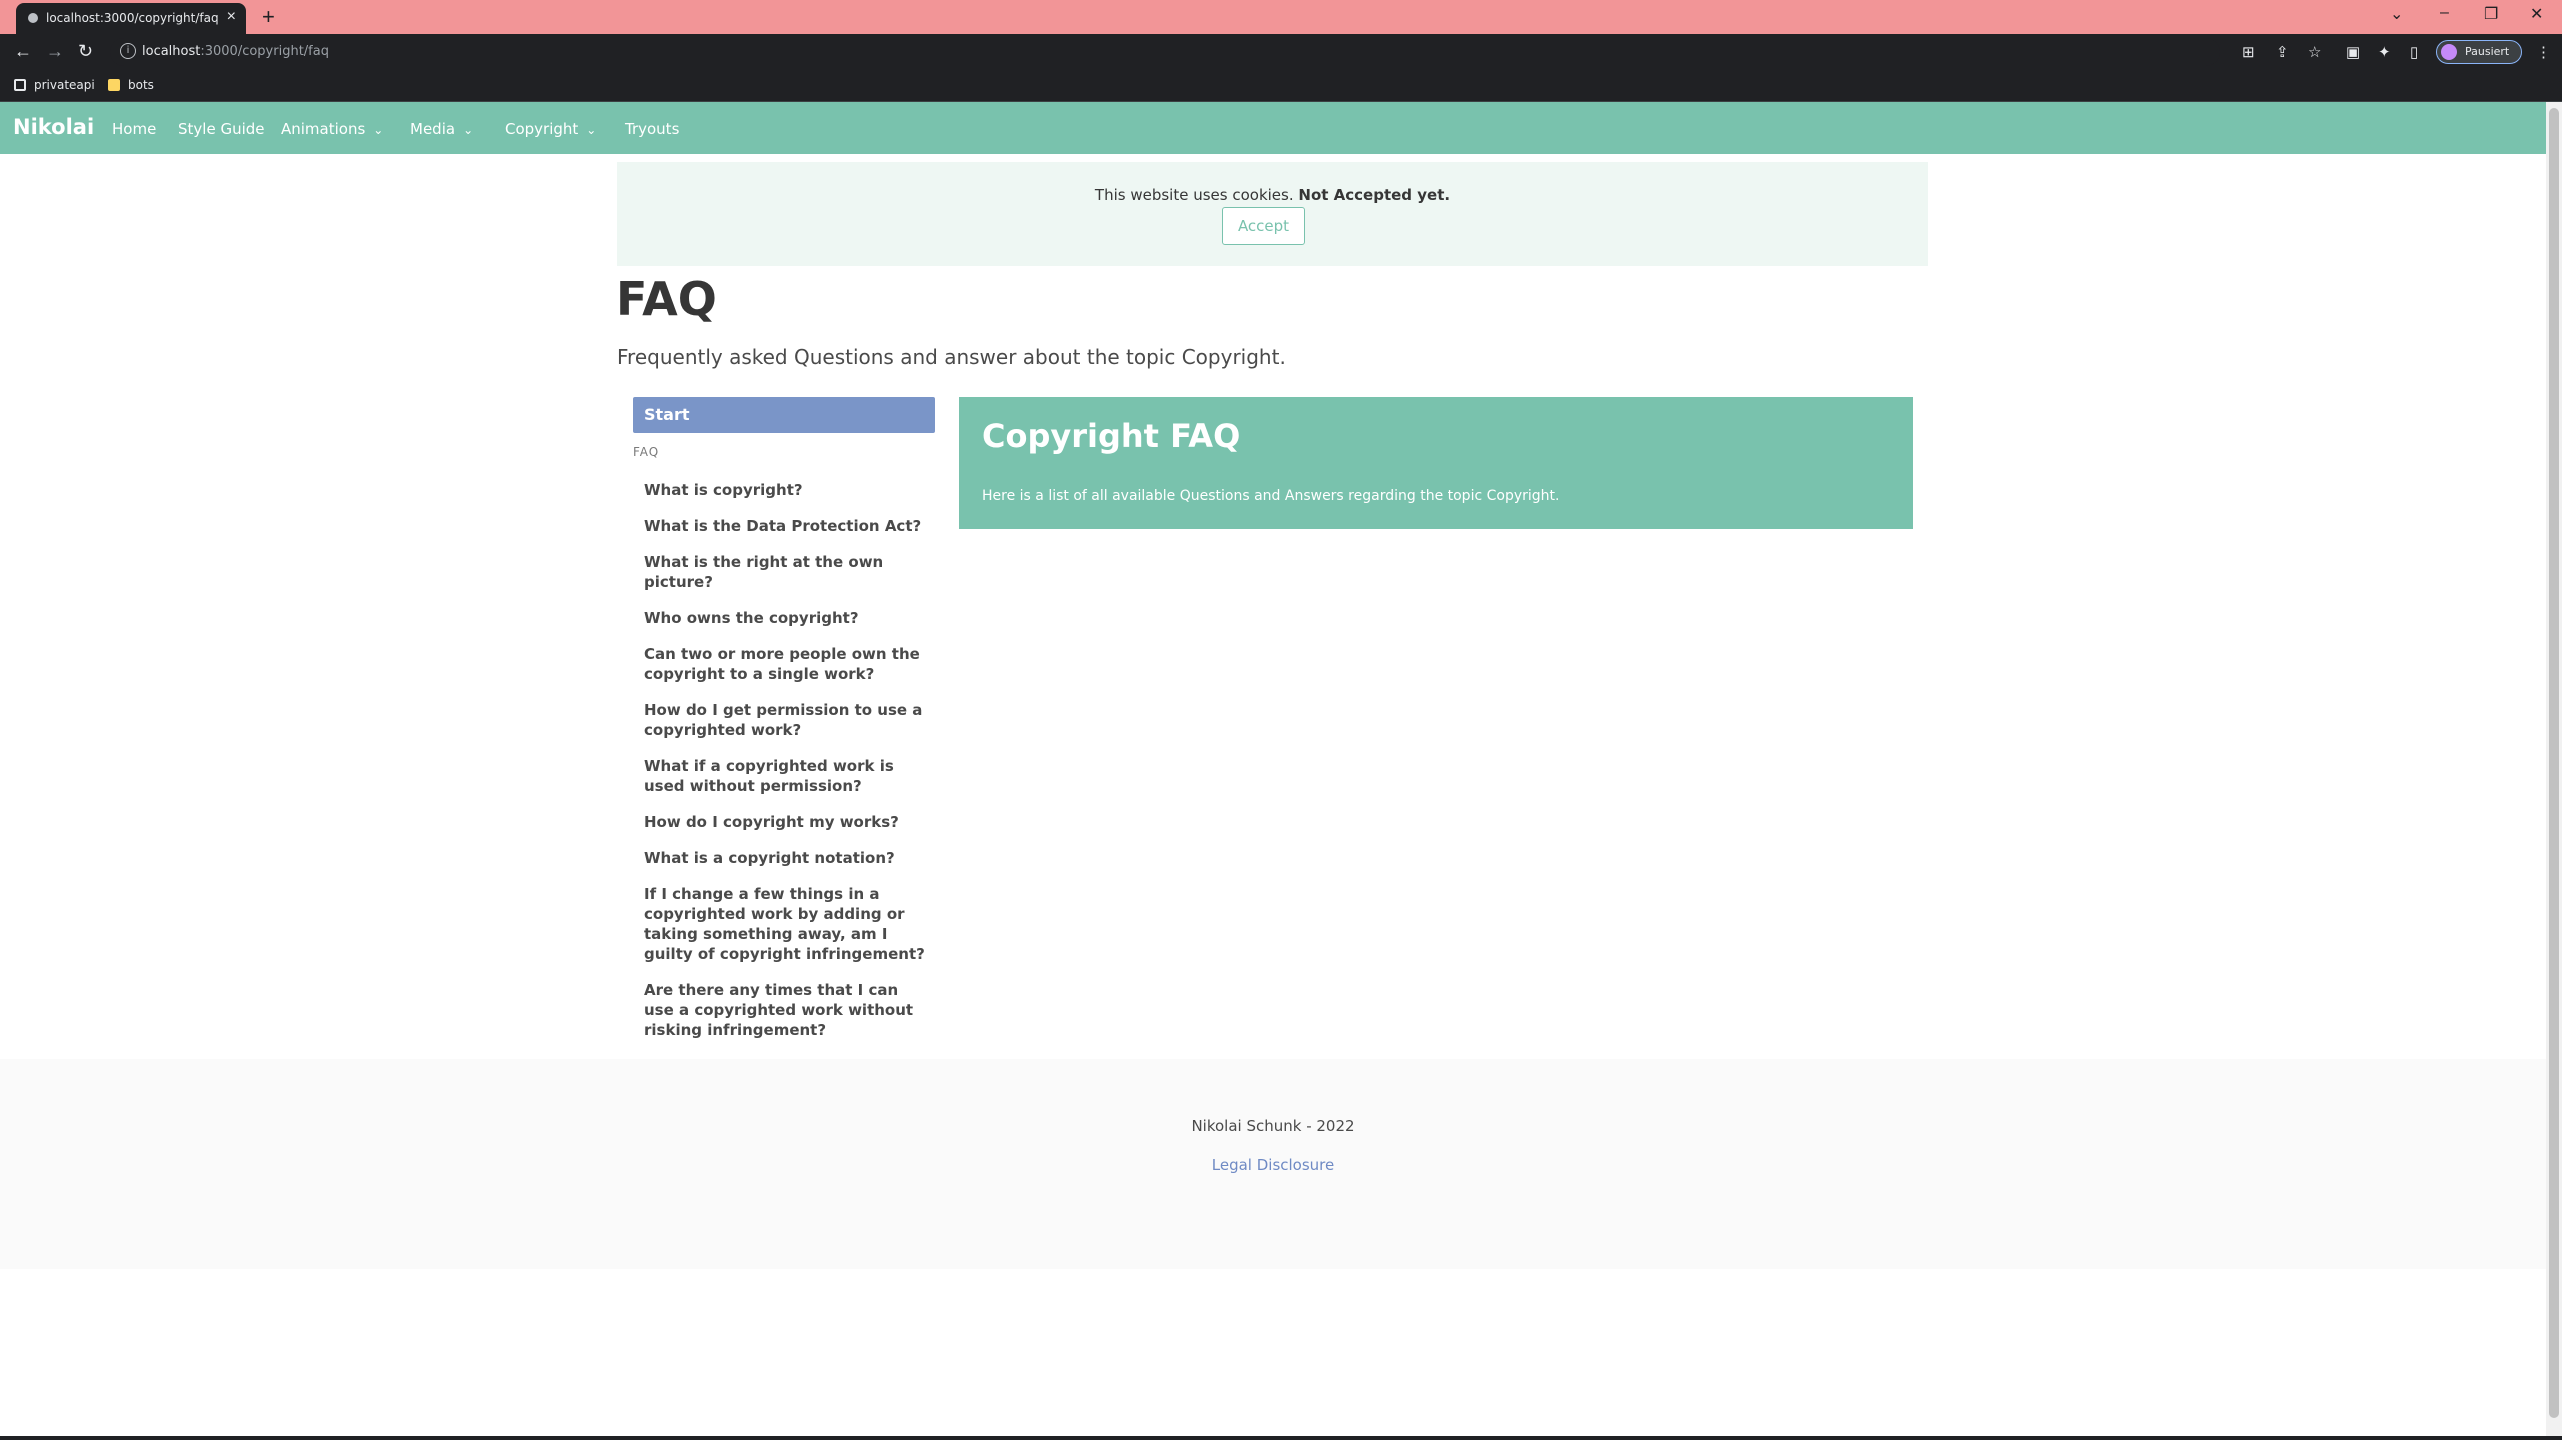 Image resolution: width=2562 pixels, height=1440 pixels. What do you see at coordinates (2396, 14) in the screenshot?
I see `tab-search-icon: ⌄` at bounding box center [2396, 14].